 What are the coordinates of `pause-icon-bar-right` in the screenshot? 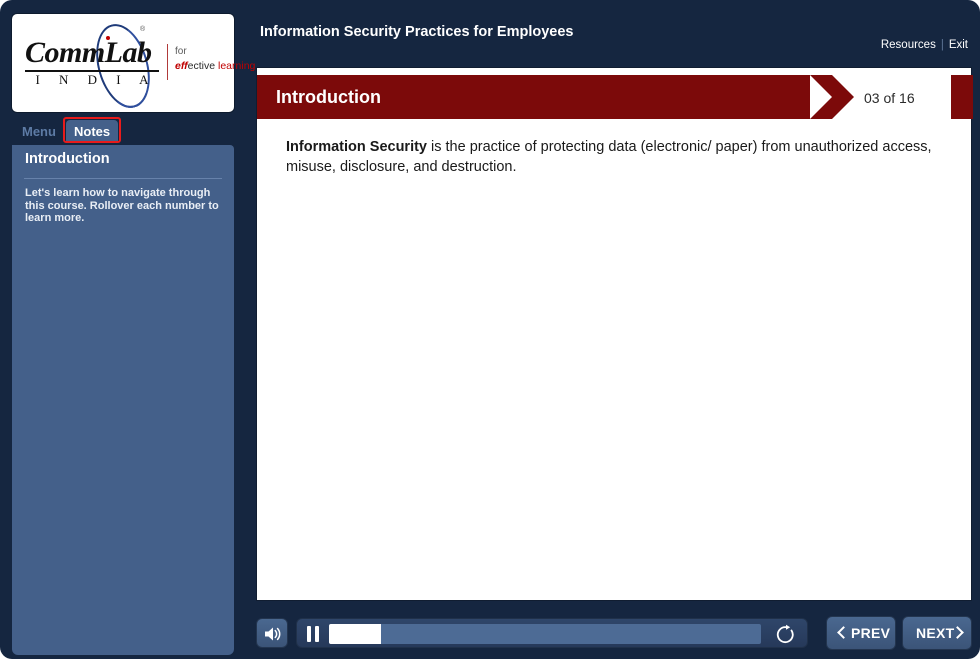 It's located at (317, 634).